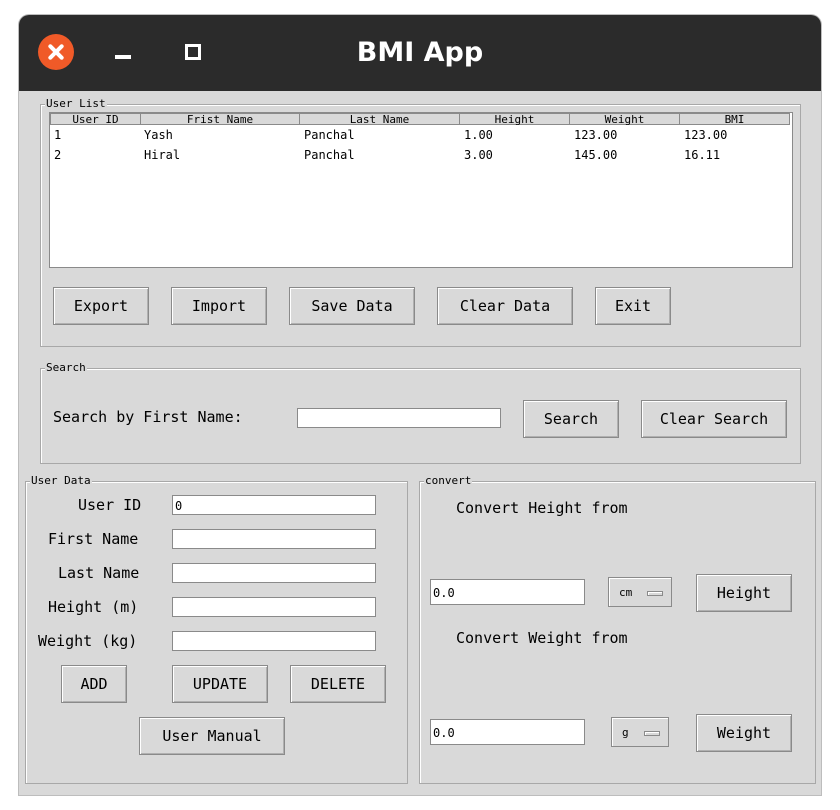  What do you see at coordinates (220, 684) in the screenshot?
I see `update-button: UPDATE` at bounding box center [220, 684].